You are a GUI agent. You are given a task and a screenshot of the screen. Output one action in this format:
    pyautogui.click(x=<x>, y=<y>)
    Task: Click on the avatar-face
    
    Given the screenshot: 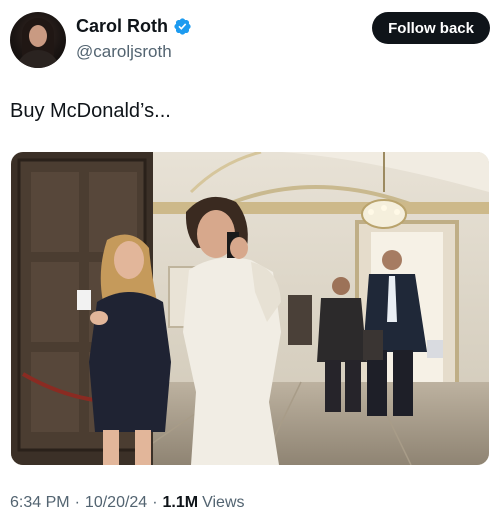 What is the action you would take?
    pyautogui.click(x=38, y=36)
    